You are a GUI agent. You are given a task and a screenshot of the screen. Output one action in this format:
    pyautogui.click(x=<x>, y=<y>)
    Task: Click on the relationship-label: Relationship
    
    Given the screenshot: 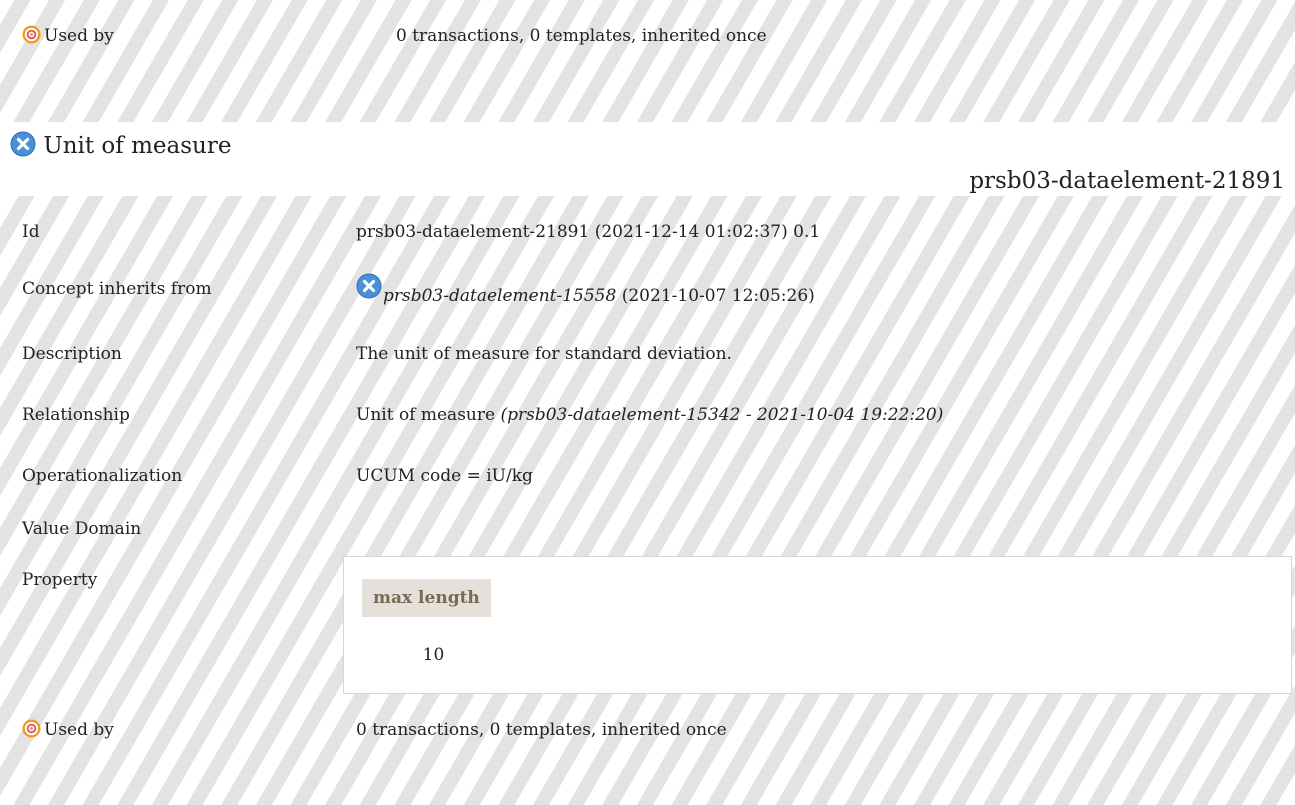 What is the action you would take?
    pyautogui.click(x=76, y=415)
    